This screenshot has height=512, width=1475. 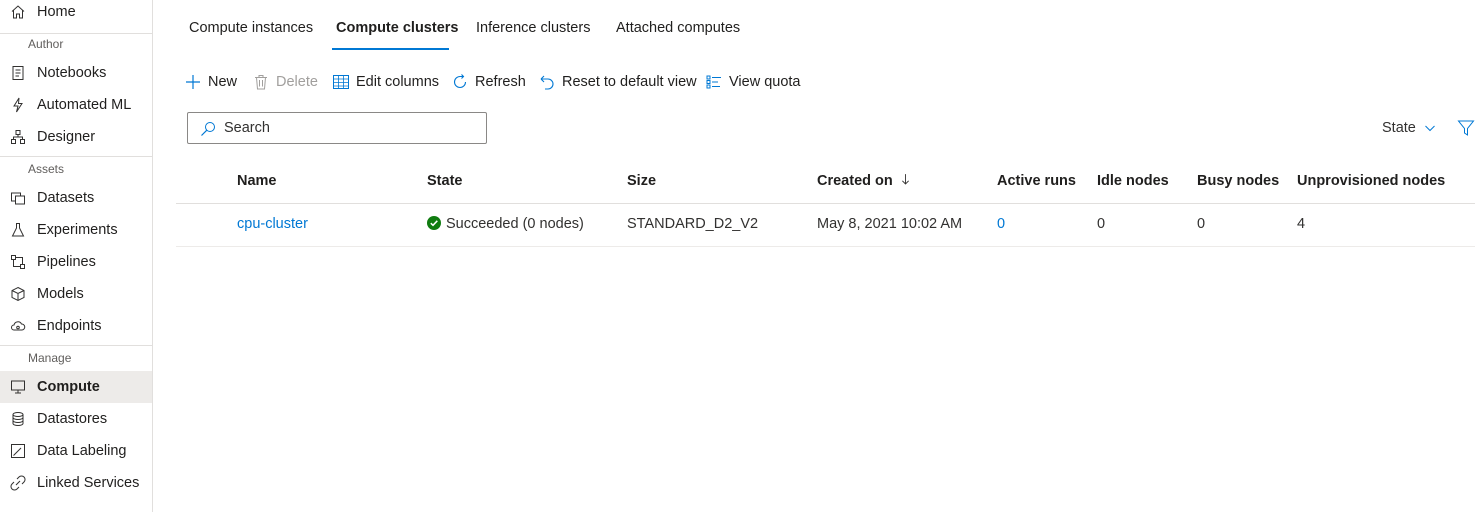 I want to click on table-row-divider, so click(x=825, y=246).